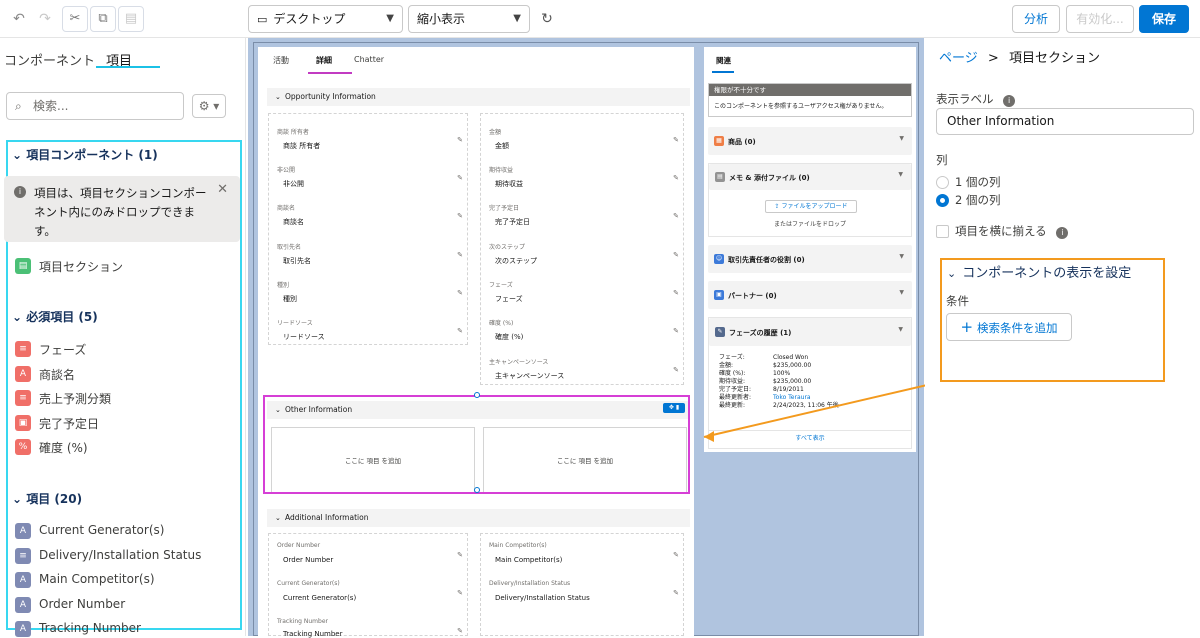  What do you see at coordinates (509, 299) in the screenshot?
I see `field-value: フェーズ` at bounding box center [509, 299].